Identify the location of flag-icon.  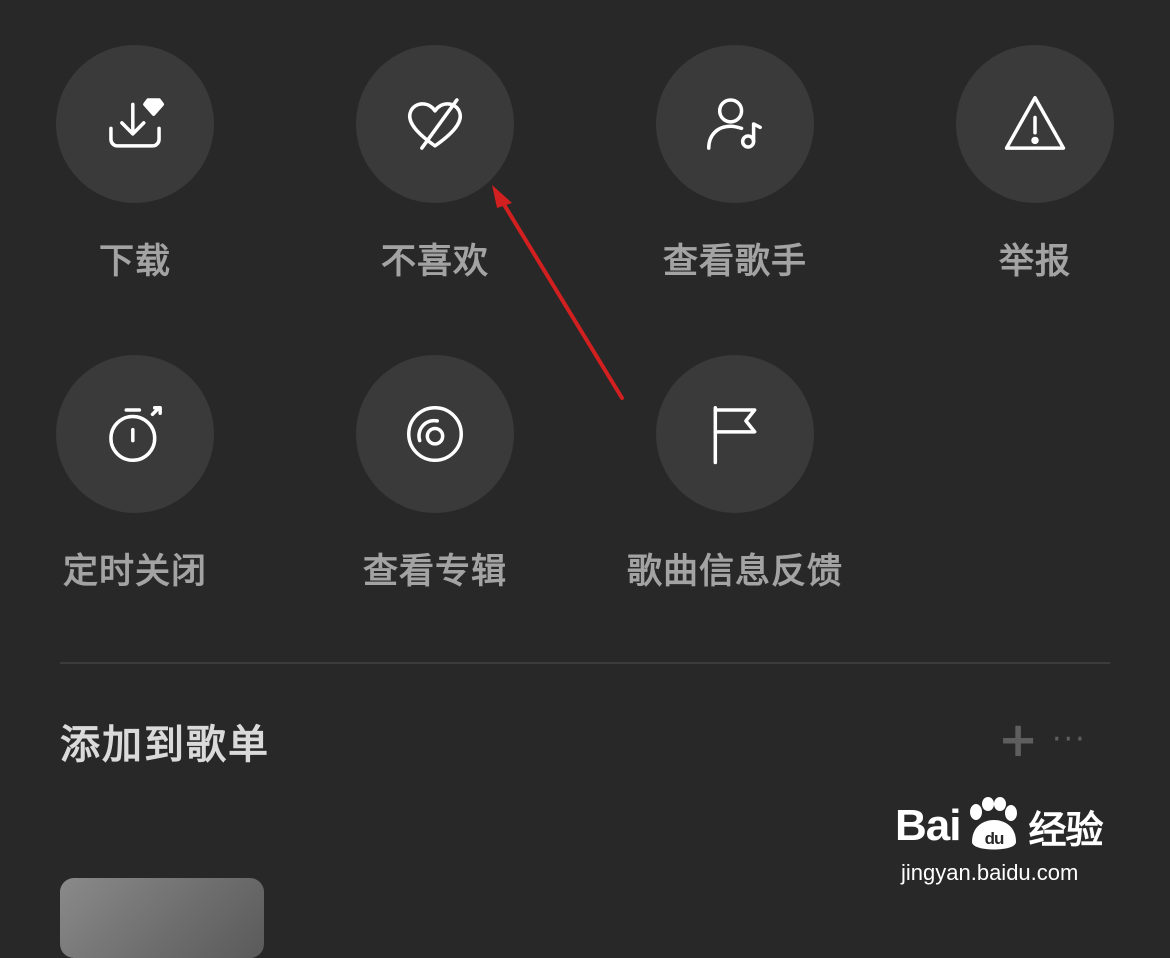
(735, 435).